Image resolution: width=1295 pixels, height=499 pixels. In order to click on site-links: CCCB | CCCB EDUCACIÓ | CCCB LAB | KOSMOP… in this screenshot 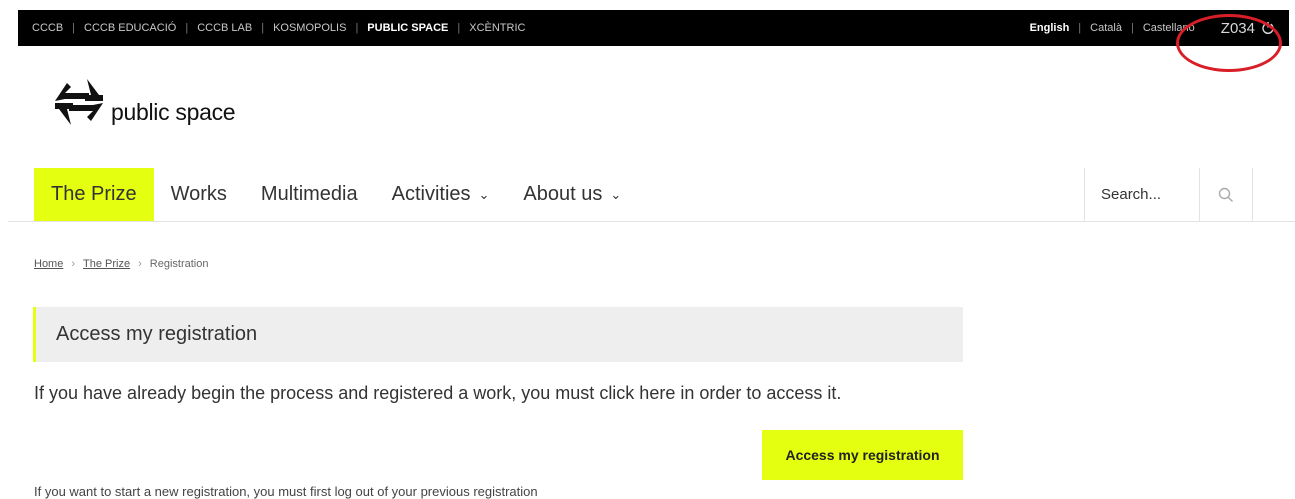, I will do `click(278, 28)`.